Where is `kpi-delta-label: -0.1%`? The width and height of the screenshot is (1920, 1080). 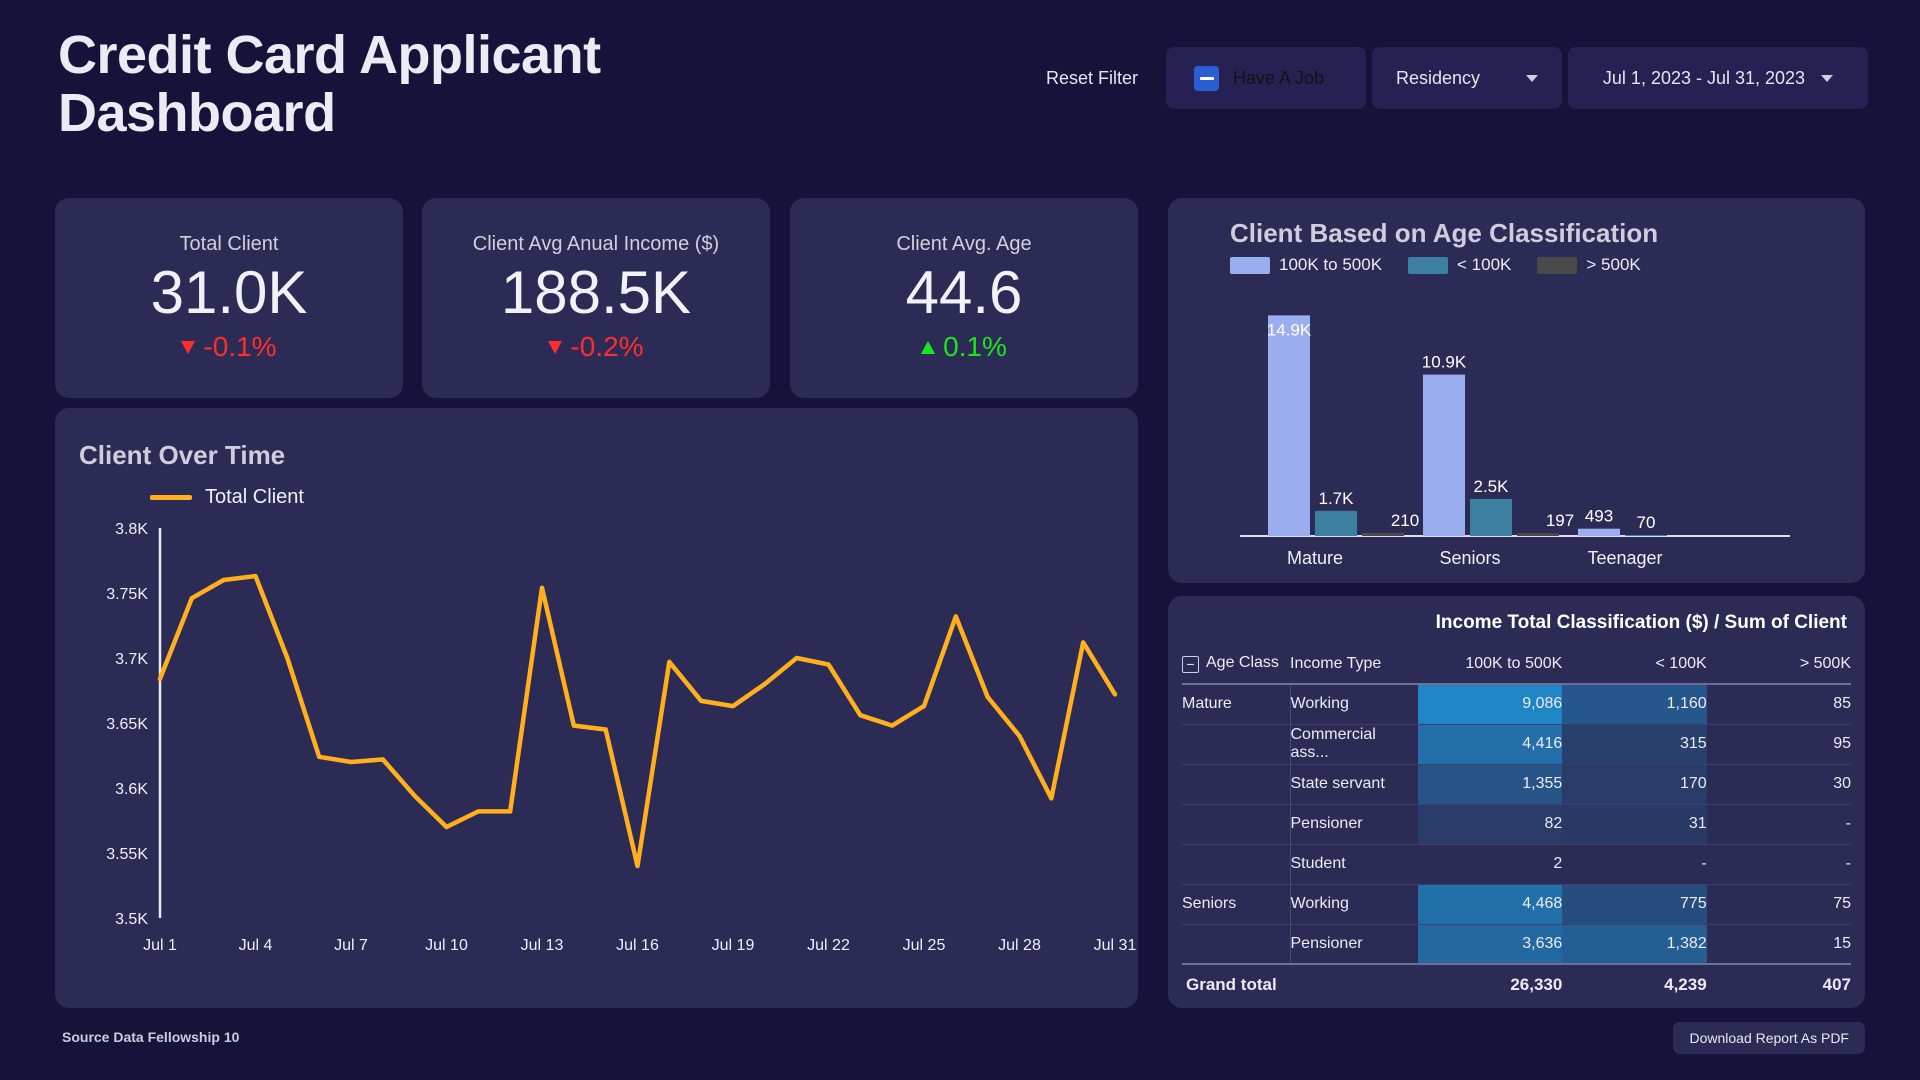 kpi-delta-label: -0.1% is located at coordinates (240, 346).